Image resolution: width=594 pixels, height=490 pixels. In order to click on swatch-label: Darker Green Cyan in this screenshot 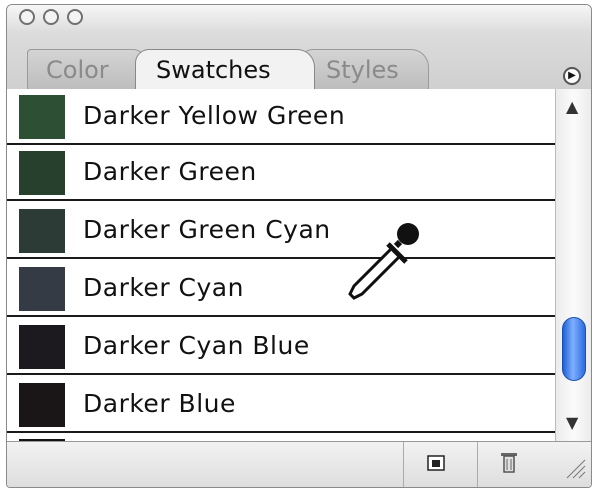, I will do `click(207, 229)`.